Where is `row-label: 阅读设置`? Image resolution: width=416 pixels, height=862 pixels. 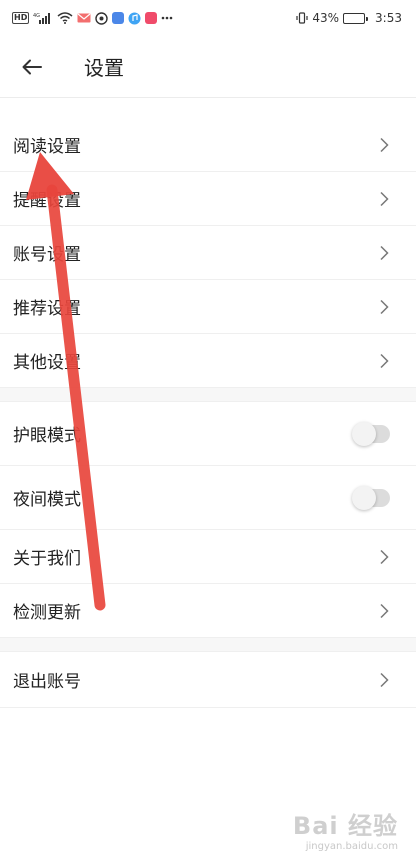
row-label: 阅读设置 is located at coordinates (47, 147).